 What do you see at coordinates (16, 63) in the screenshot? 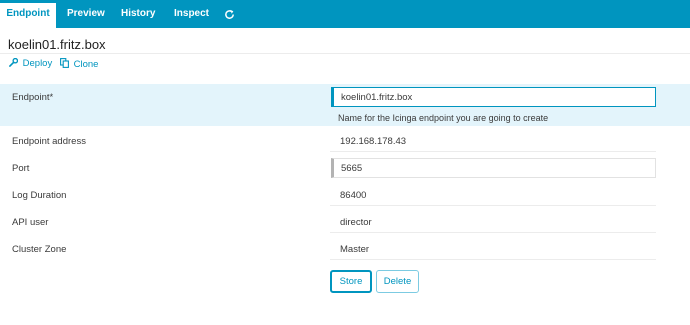
I see `wrench-icon` at bounding box center [16, 63].